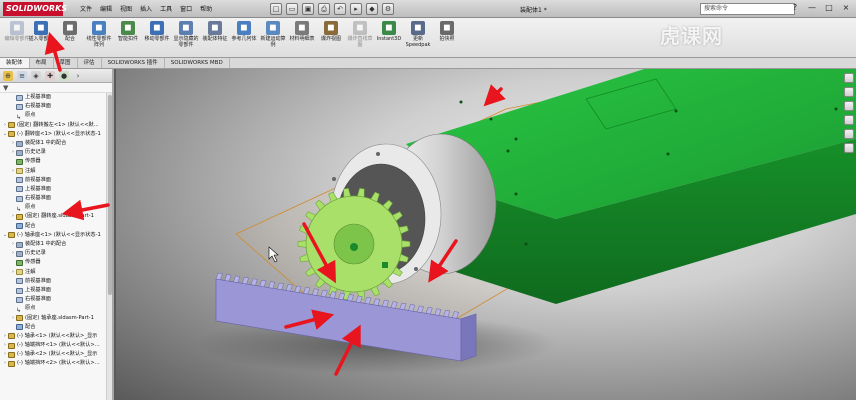 This screenshot has height=400, width=856. I want to click on file-explorer-icon, so click(849, 106).